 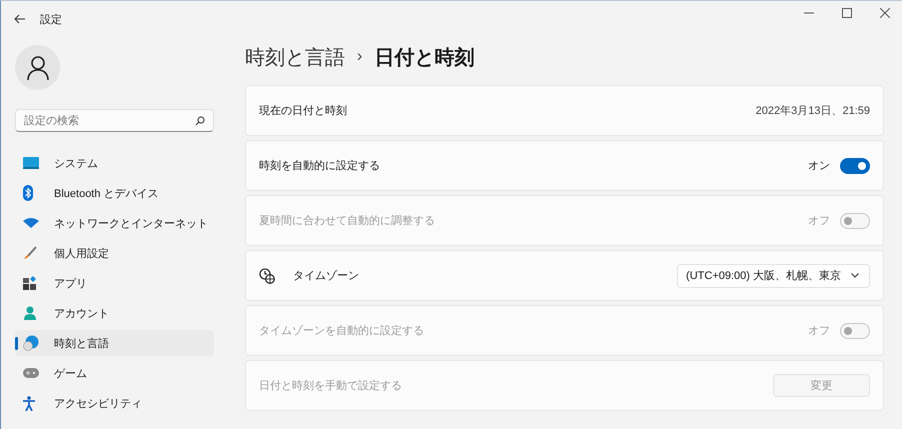 What do you see at coordinates (347, 221) in the screenshot?
I see `setting-label: 夏時間に合わせて自動的に調整する` at bounding box center [347, 221].